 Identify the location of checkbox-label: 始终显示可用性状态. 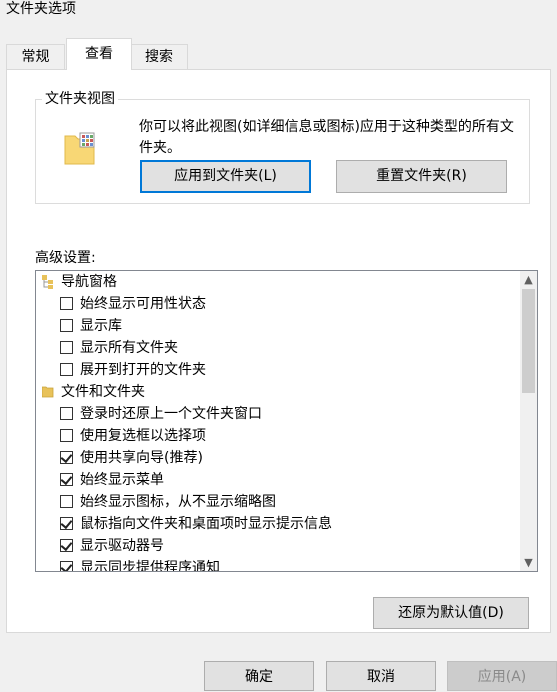
(143, 304).